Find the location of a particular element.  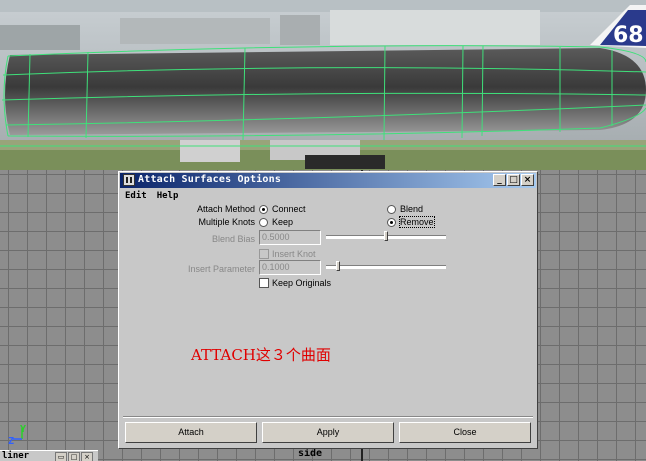

blend-bias-field: 0.5000 is located at coordinates (290, 237).